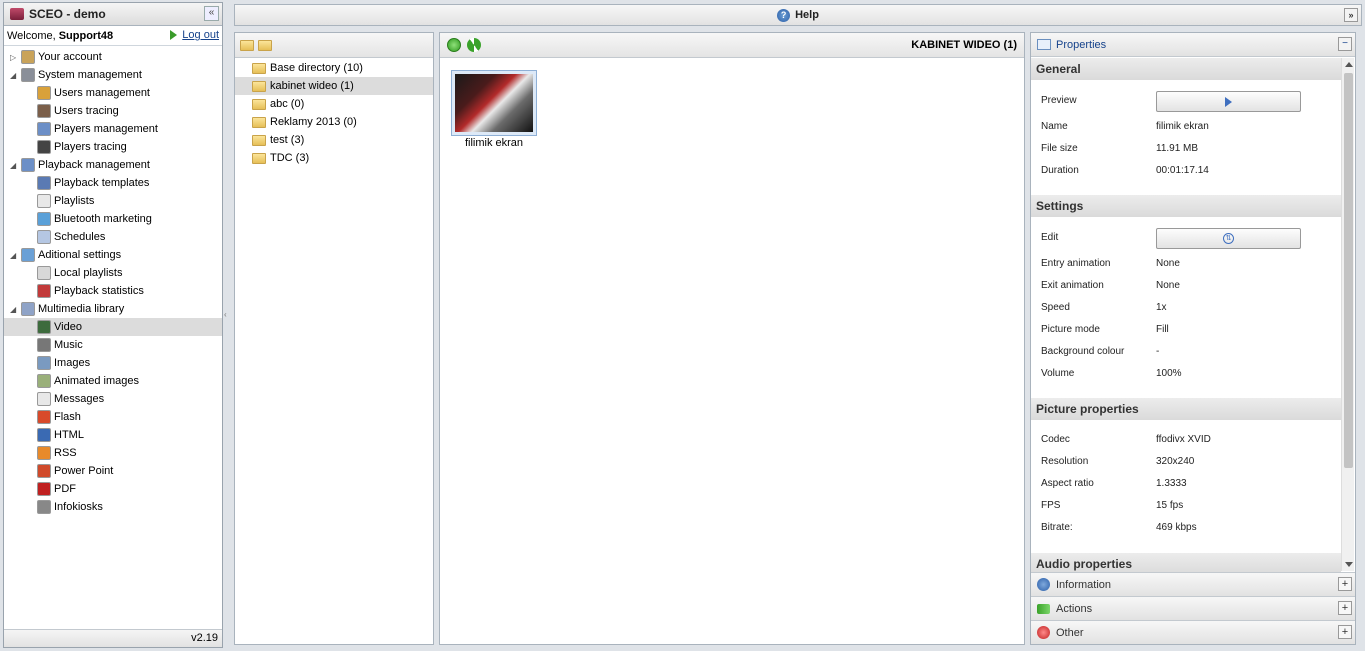  What do you see at coordinates (1067, 483) in the screenshot?
I see `property-key: Aspect ratio` at bounding box center [1067, 483].